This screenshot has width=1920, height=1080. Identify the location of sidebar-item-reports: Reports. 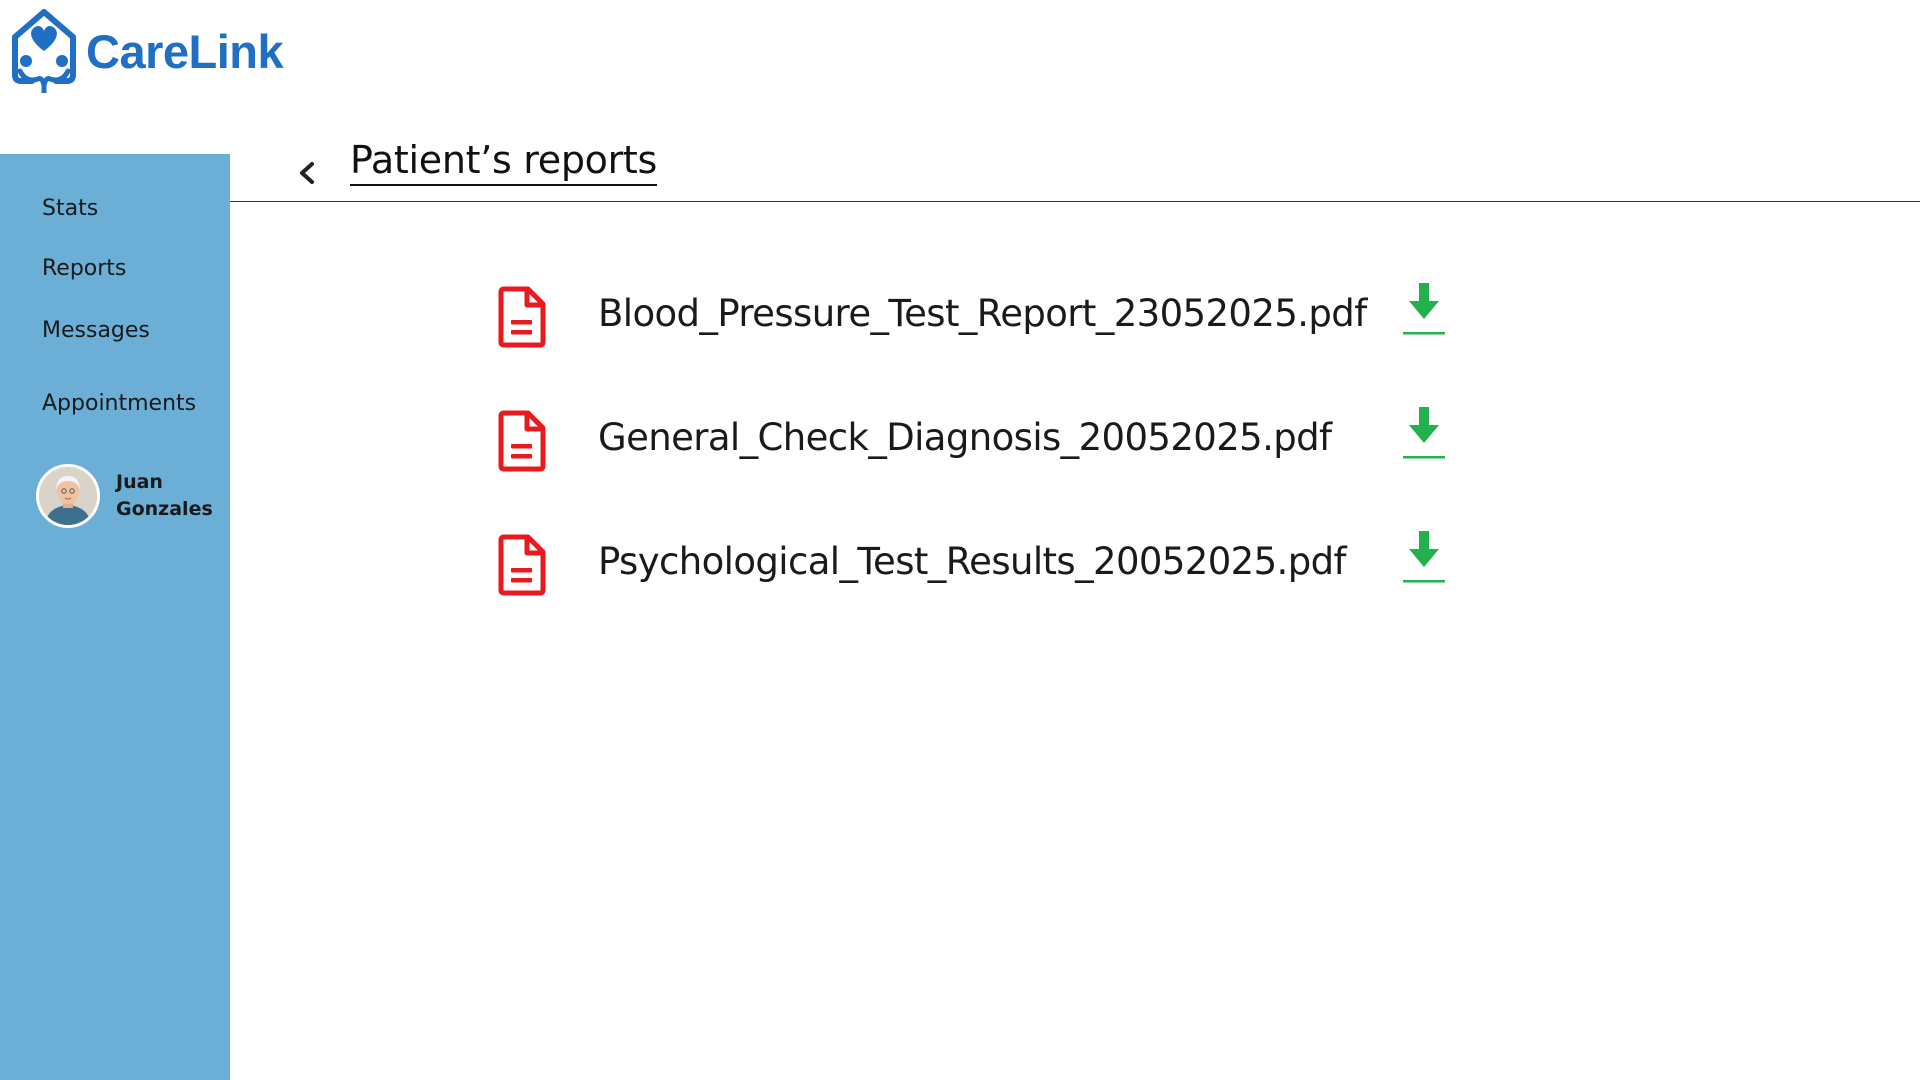
(84, 268).